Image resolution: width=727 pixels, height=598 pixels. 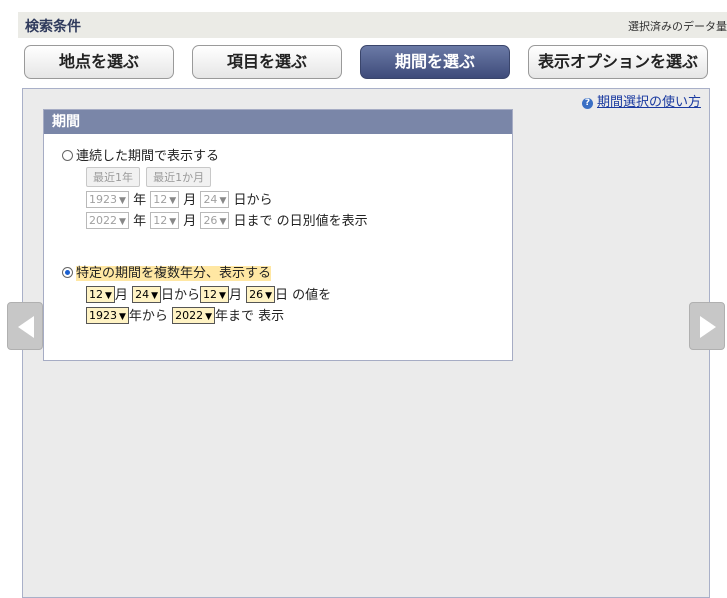 I want to click on specific-year-row: 1923 ▼ 年から 2022 ▼ 年まで 表示, so click(x=185, y=314).